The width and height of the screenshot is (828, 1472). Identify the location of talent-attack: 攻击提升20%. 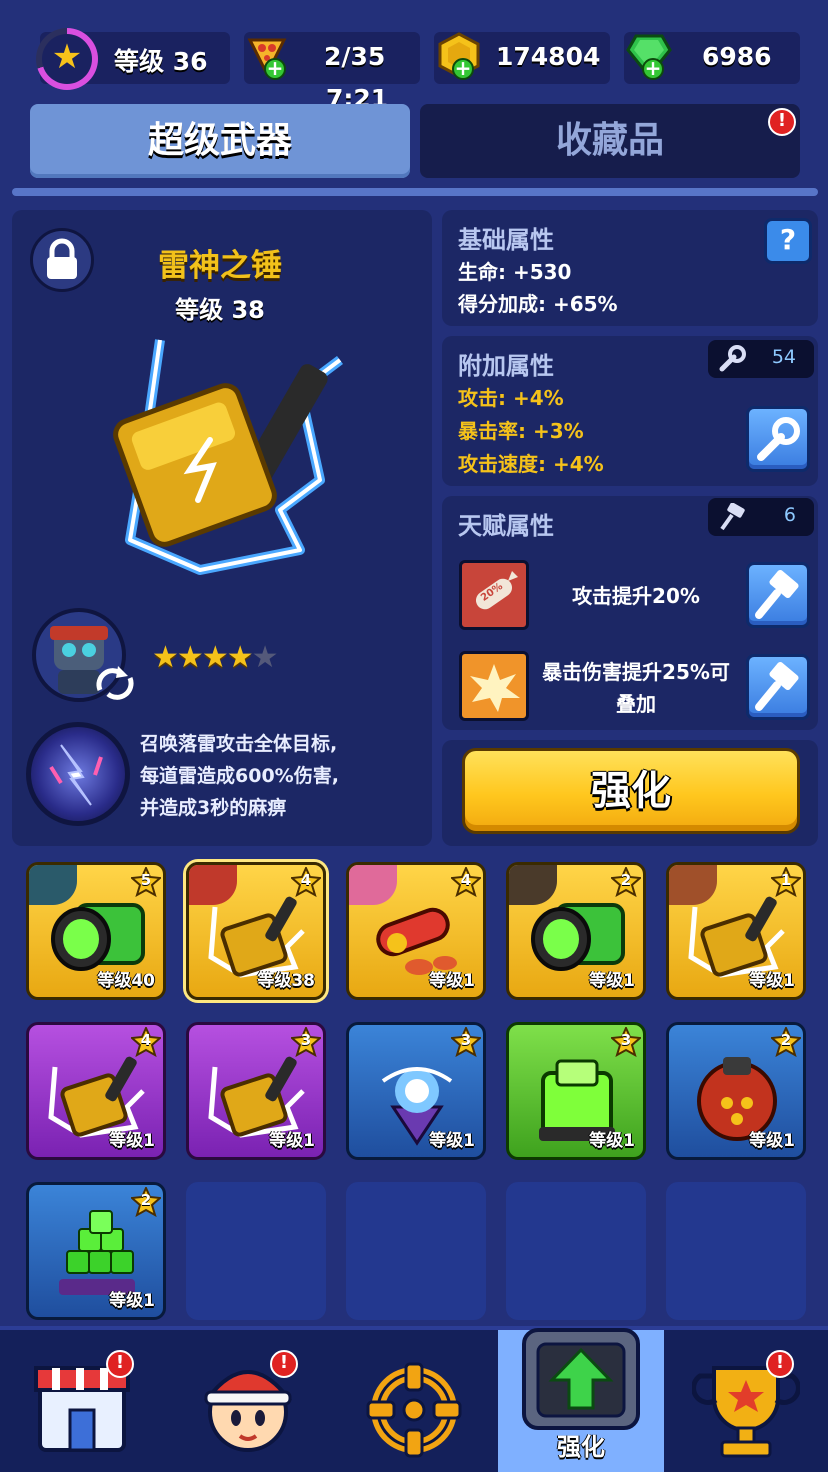
(636, 596).